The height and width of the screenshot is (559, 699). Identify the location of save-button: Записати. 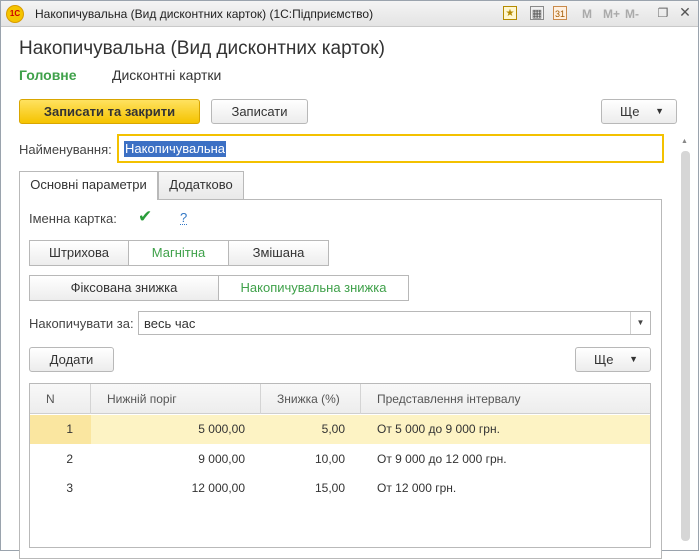
(259, 111).